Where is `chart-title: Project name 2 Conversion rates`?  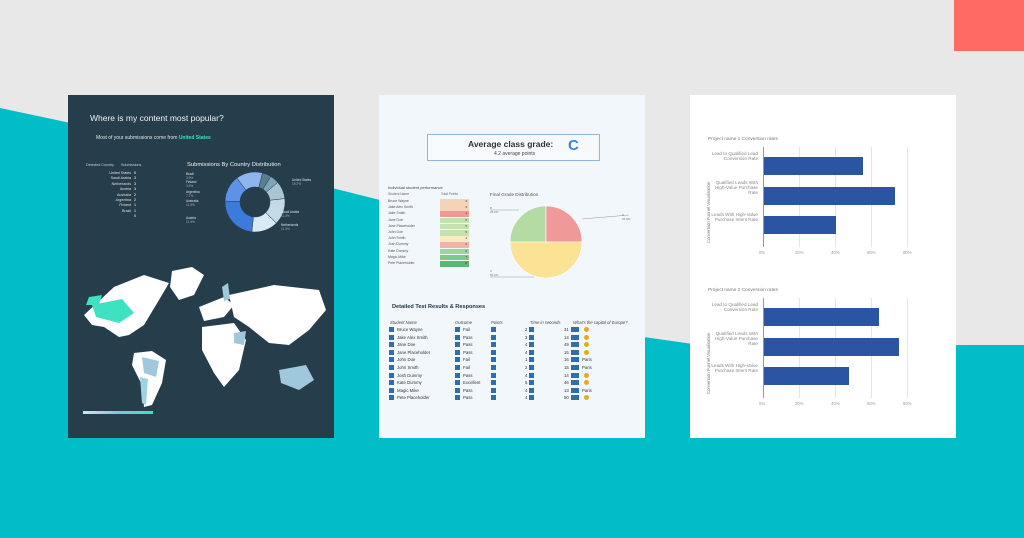 chart-title: Project name 2 Conversion rates is located at coordinates (743, 290).